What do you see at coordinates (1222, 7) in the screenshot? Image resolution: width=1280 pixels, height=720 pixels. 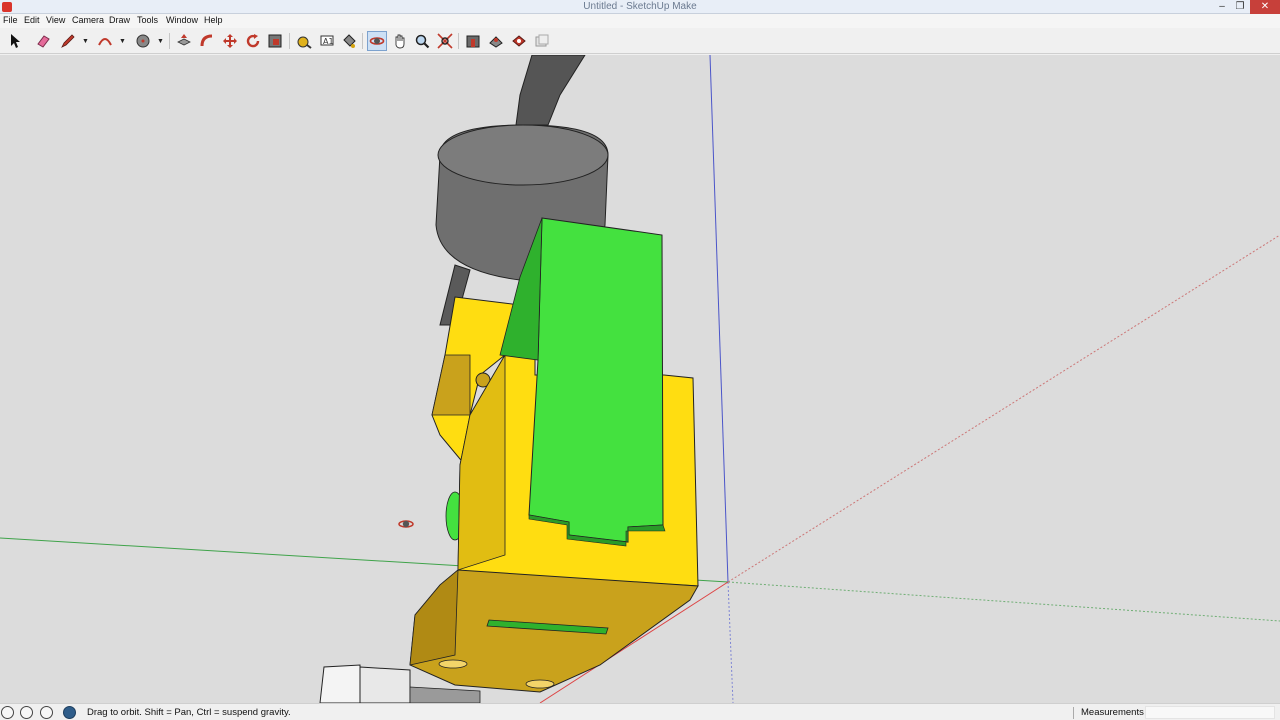 I see `minimize-button: –` at bounding box center [1222, 7].